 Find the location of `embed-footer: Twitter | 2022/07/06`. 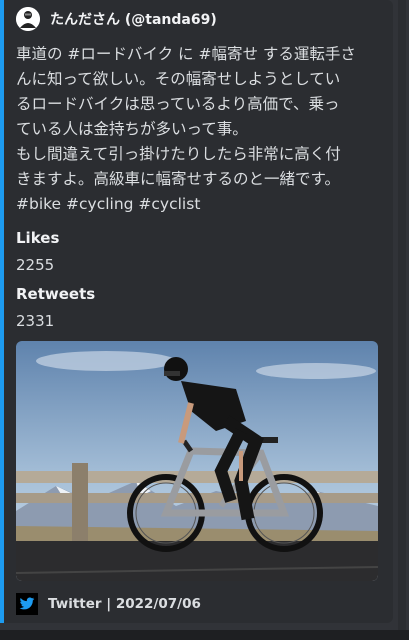

embed-footer: Twitter | 2022/07/06 is located at coordinates (108, 604).